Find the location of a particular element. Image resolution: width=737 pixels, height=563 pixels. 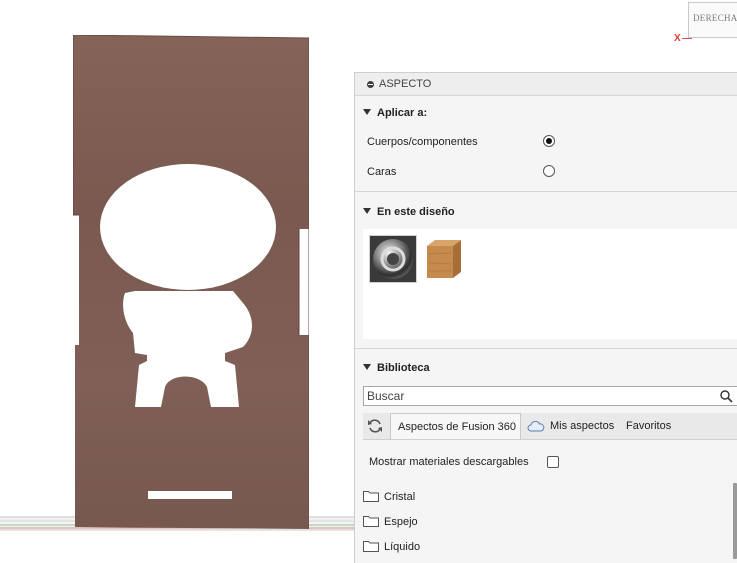

refresh-icon is located at coordinates (375, 426).